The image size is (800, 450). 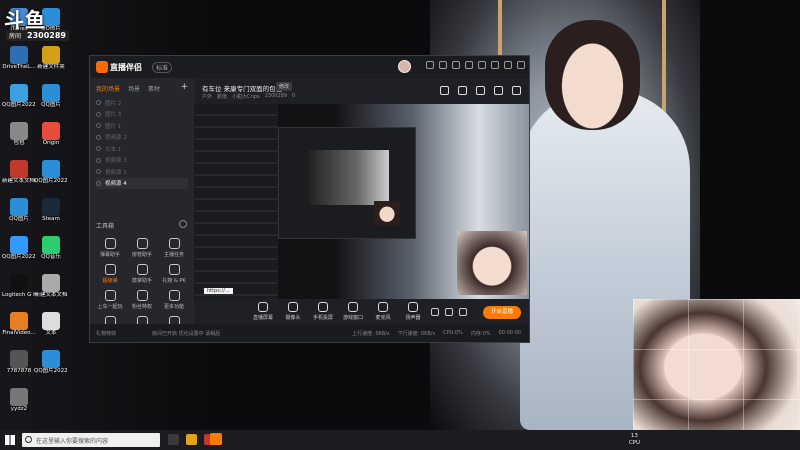 I want to click on task-view-icon, so click(x=173, y=439).